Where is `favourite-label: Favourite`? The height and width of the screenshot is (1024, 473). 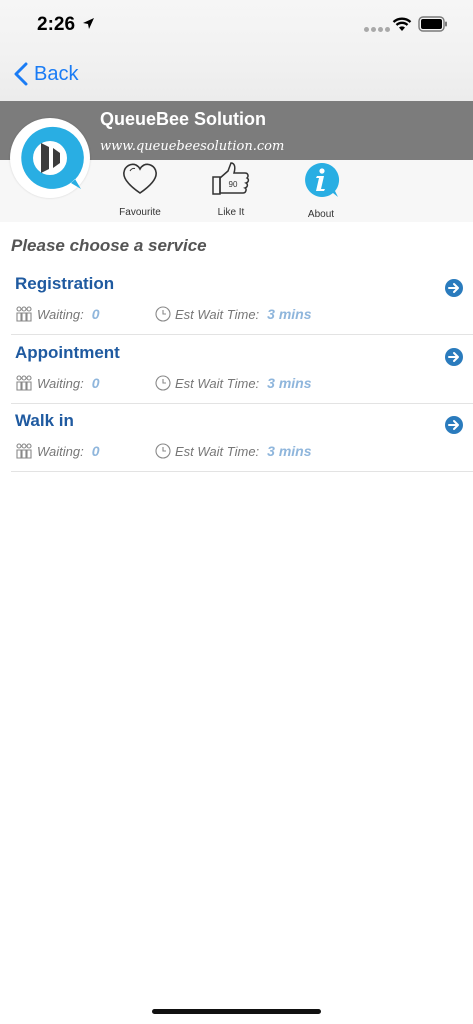
favourite-label: Favourite is located at coordinates (140, 212).